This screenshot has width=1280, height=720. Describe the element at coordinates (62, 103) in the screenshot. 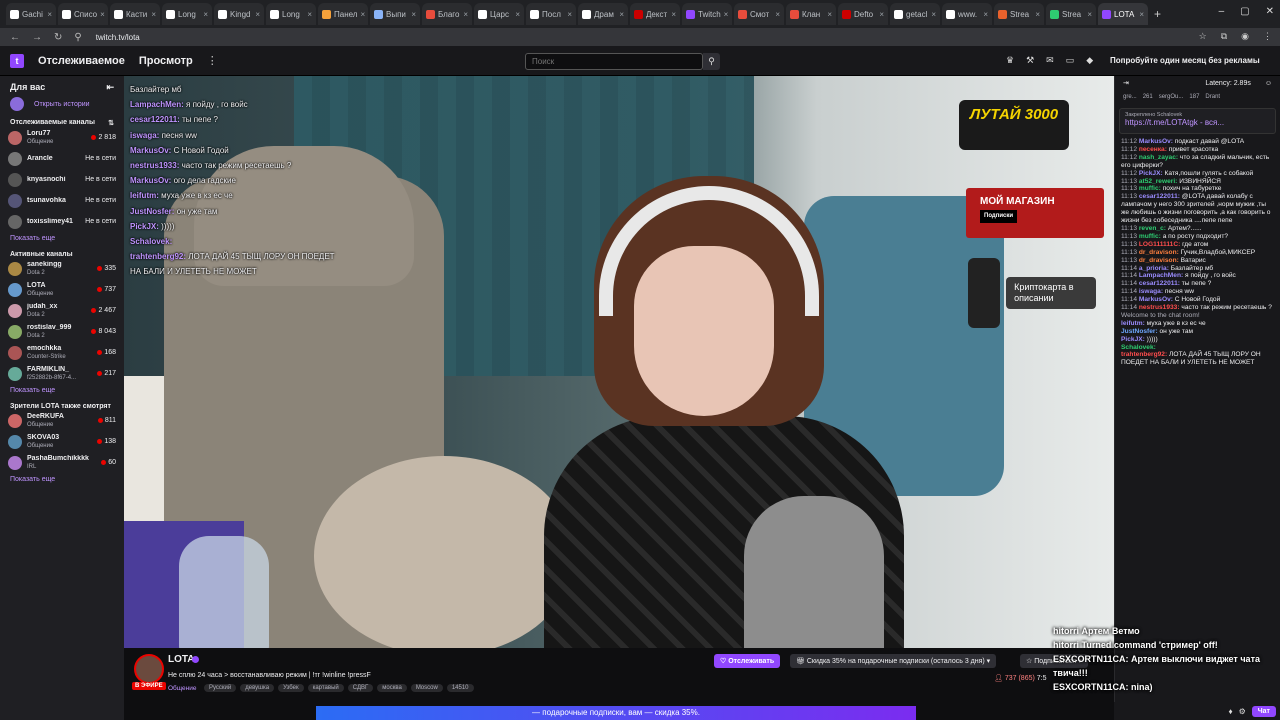

I see `stories-row: Открыть истории` at that location.